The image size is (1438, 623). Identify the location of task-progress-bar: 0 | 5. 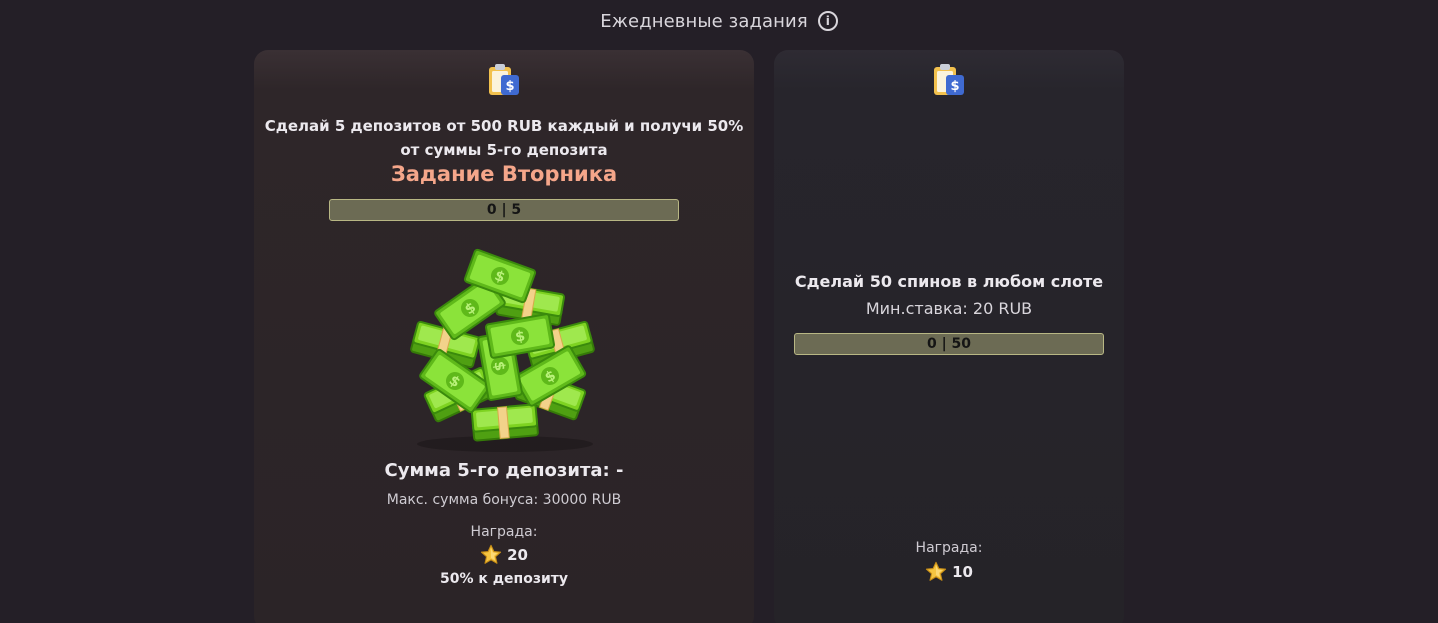
(504, 210).